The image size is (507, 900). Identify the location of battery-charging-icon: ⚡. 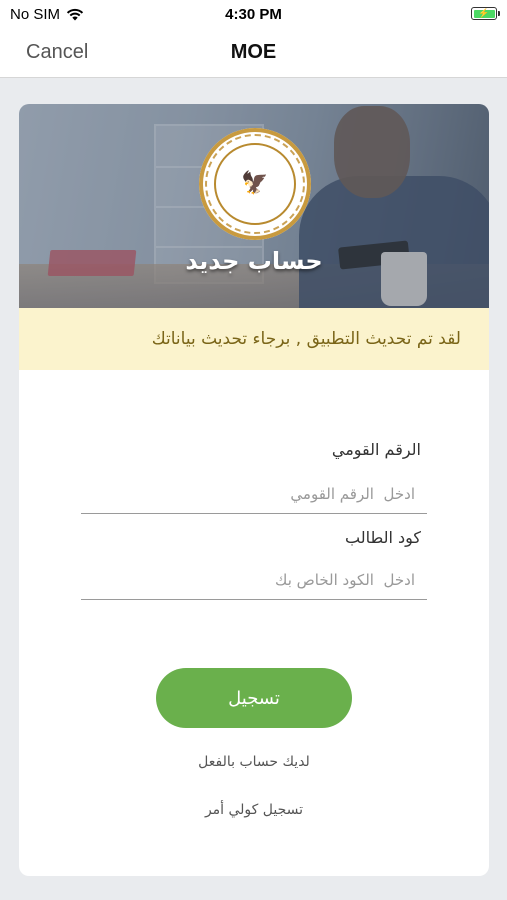
(485, 13).